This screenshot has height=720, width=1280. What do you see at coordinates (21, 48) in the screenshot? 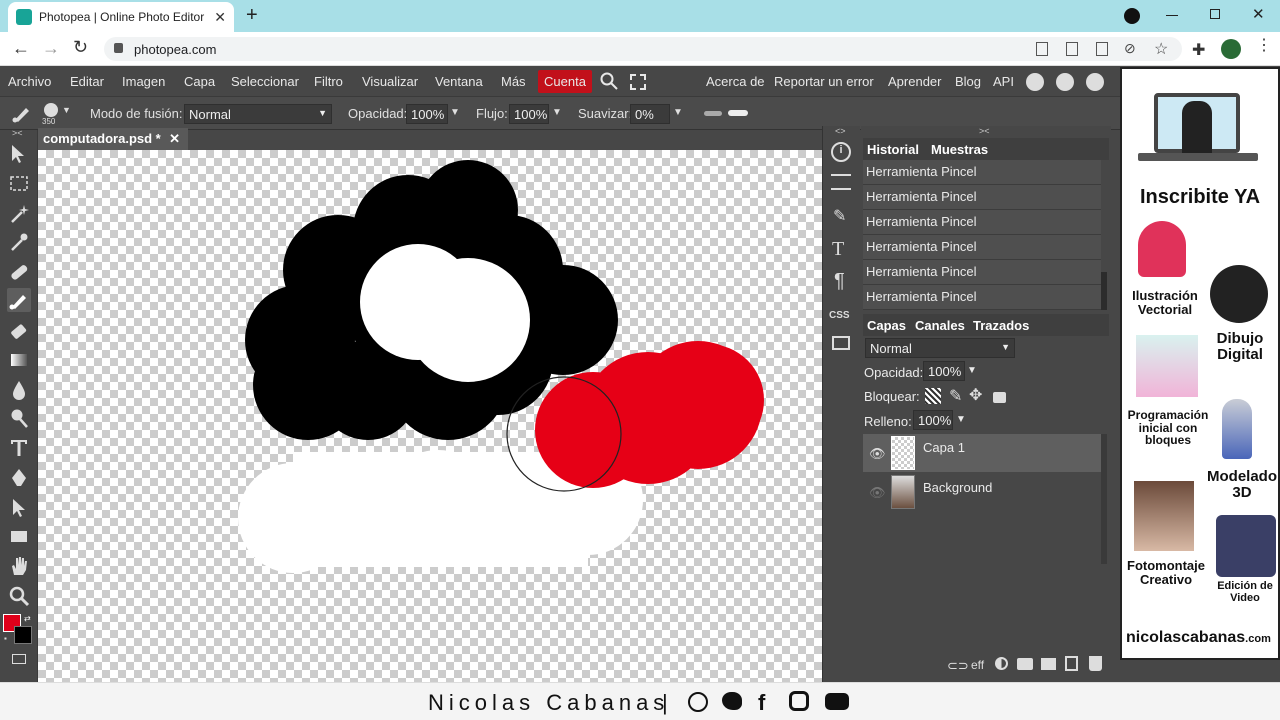
I see `back-icon: ←` at bounding box center [21, 48].